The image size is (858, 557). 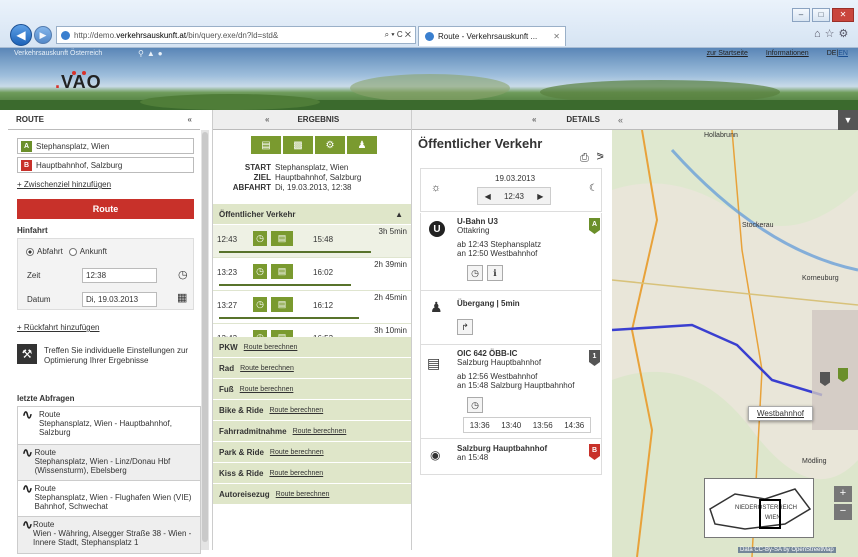 I want to click on tab-route: ROUTE, so click(x=30, y=119).